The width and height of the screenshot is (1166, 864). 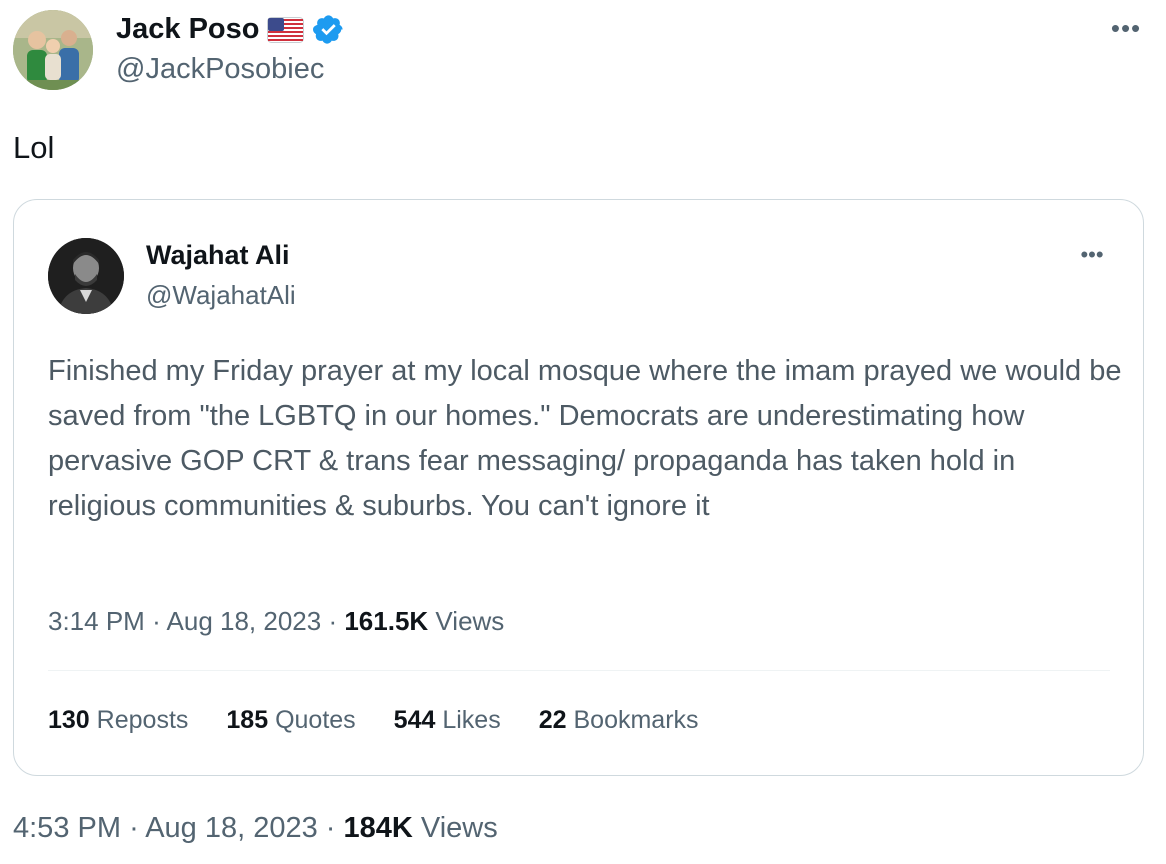 What do you see at coordinates (459, 828) in the screenshot?
I see `tweet-views-label: Views` at bounding box center [459, 828].